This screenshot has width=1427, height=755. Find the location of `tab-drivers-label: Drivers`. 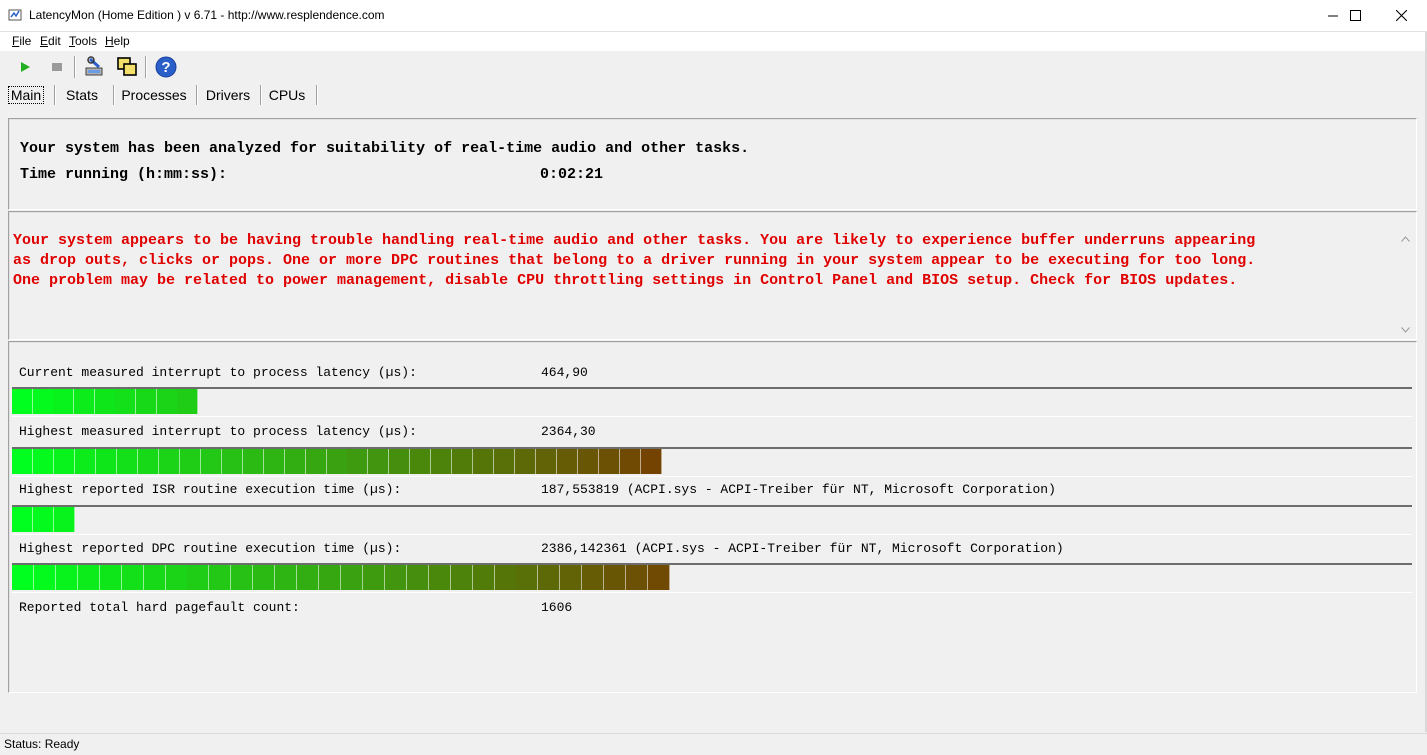

tab-drivers-label: Drivers is located at coordinates (228, 95).